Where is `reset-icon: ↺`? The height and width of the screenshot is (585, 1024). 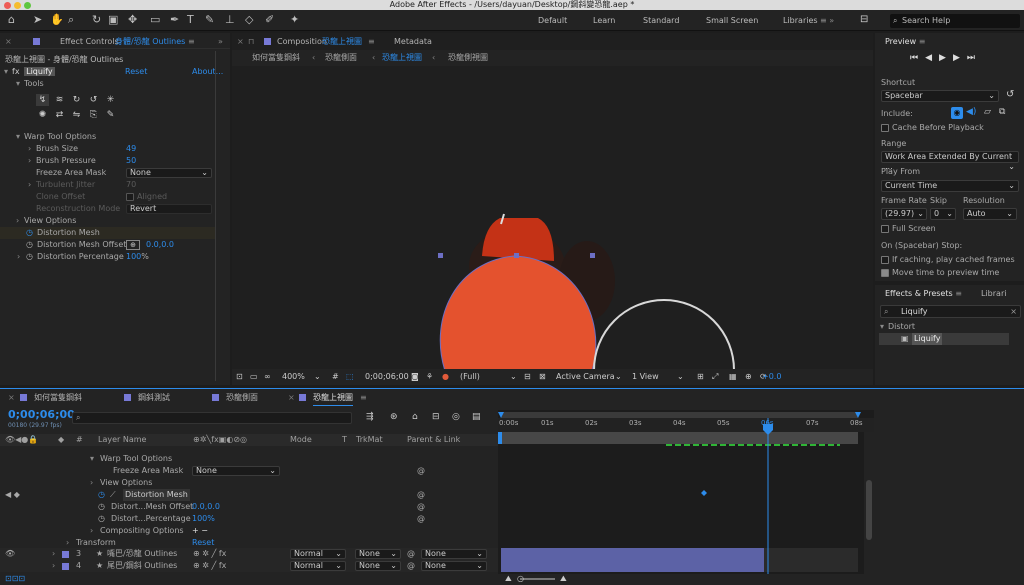 reset-icon: ↺ is located at coordinates (1010, 94).